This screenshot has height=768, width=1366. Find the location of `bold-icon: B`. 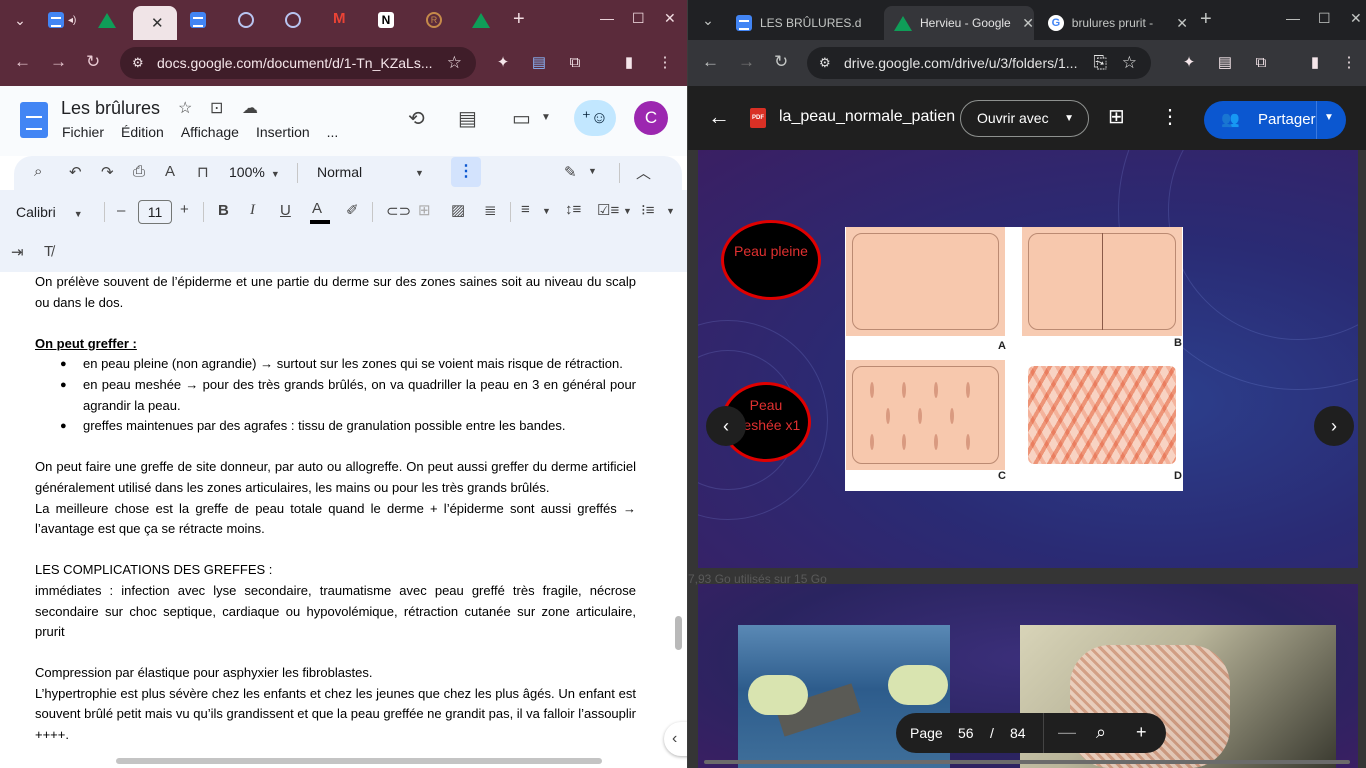

bold-icon: B is located at coordinates (223, 210).